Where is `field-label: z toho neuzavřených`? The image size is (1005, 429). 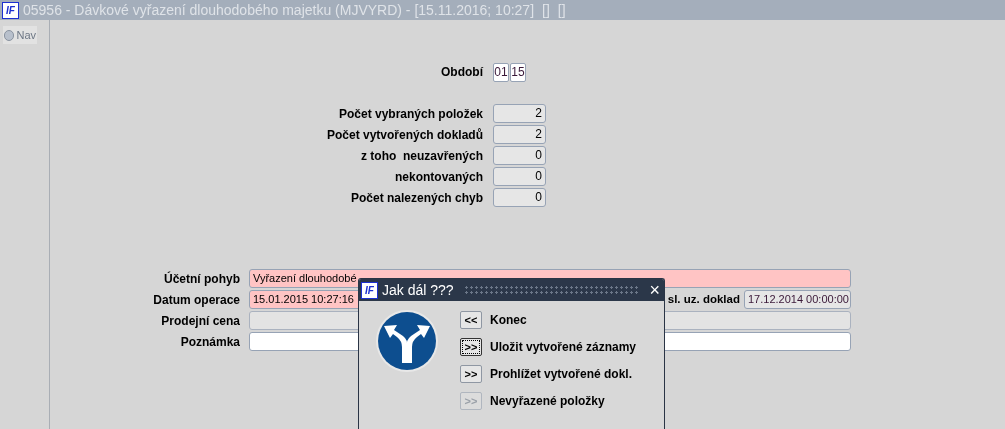
field-label: z toho neuzavřených is located at coordinates (421, 156).